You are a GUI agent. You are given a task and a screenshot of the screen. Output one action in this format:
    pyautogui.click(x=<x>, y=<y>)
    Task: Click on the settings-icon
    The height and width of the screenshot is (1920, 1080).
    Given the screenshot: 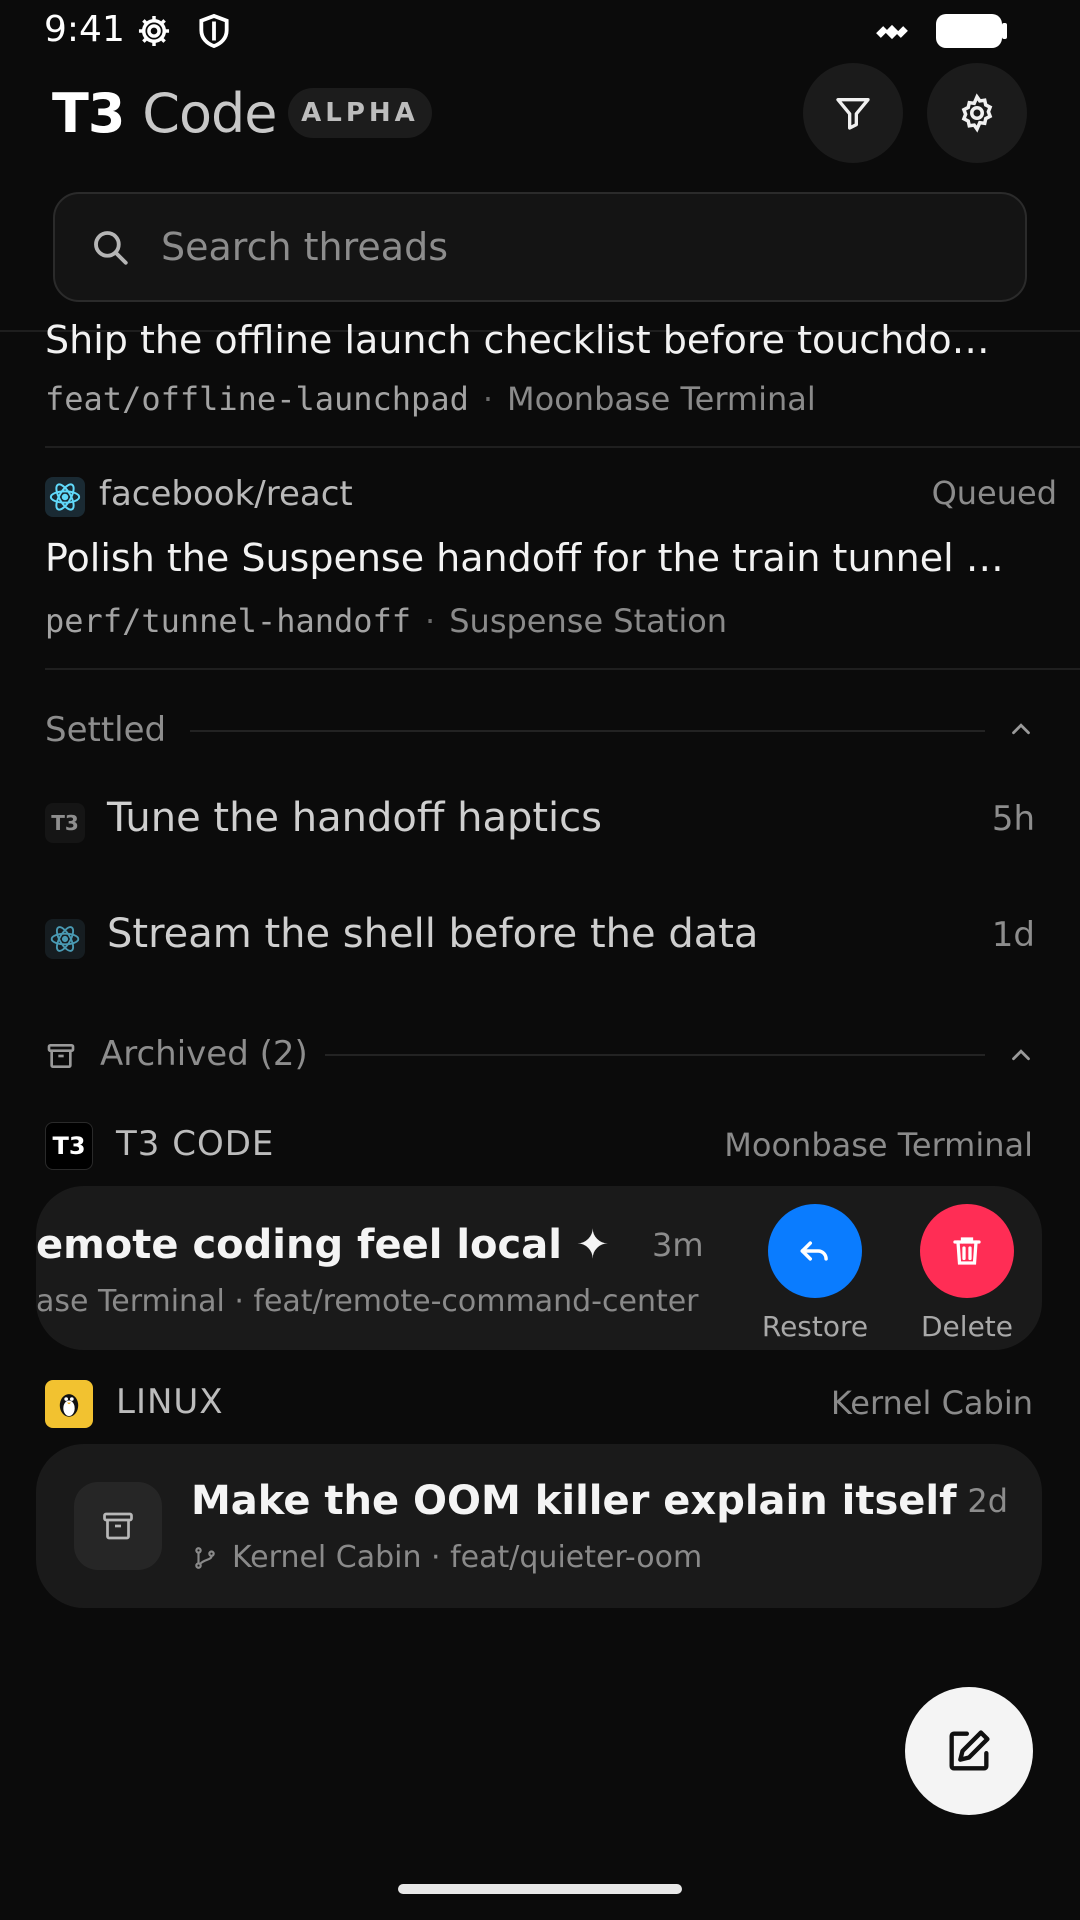 What is the action you would take?
    pyautogui.click(x=977, y=113)
    